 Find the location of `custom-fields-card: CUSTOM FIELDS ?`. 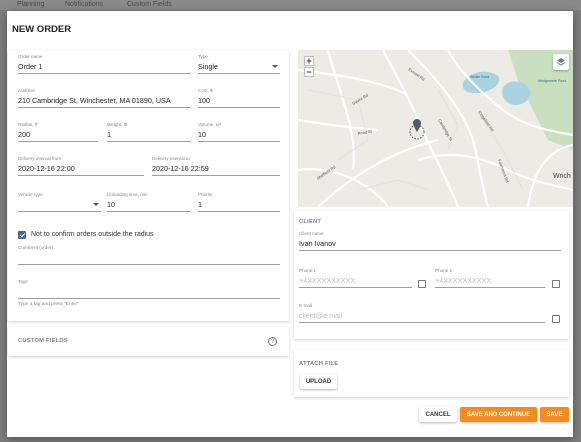

custom-fields-card: CUSTOM FIELDS ? is located at coordinates (148, 341).